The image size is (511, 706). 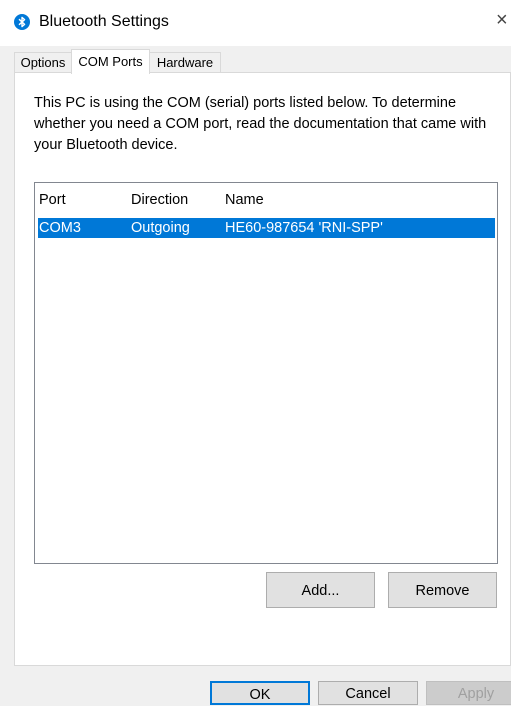 What do you see at coordinates (159, 200) in the screenshot?
I see `column-header-direction: Direction` at bounding box center [159, 200].